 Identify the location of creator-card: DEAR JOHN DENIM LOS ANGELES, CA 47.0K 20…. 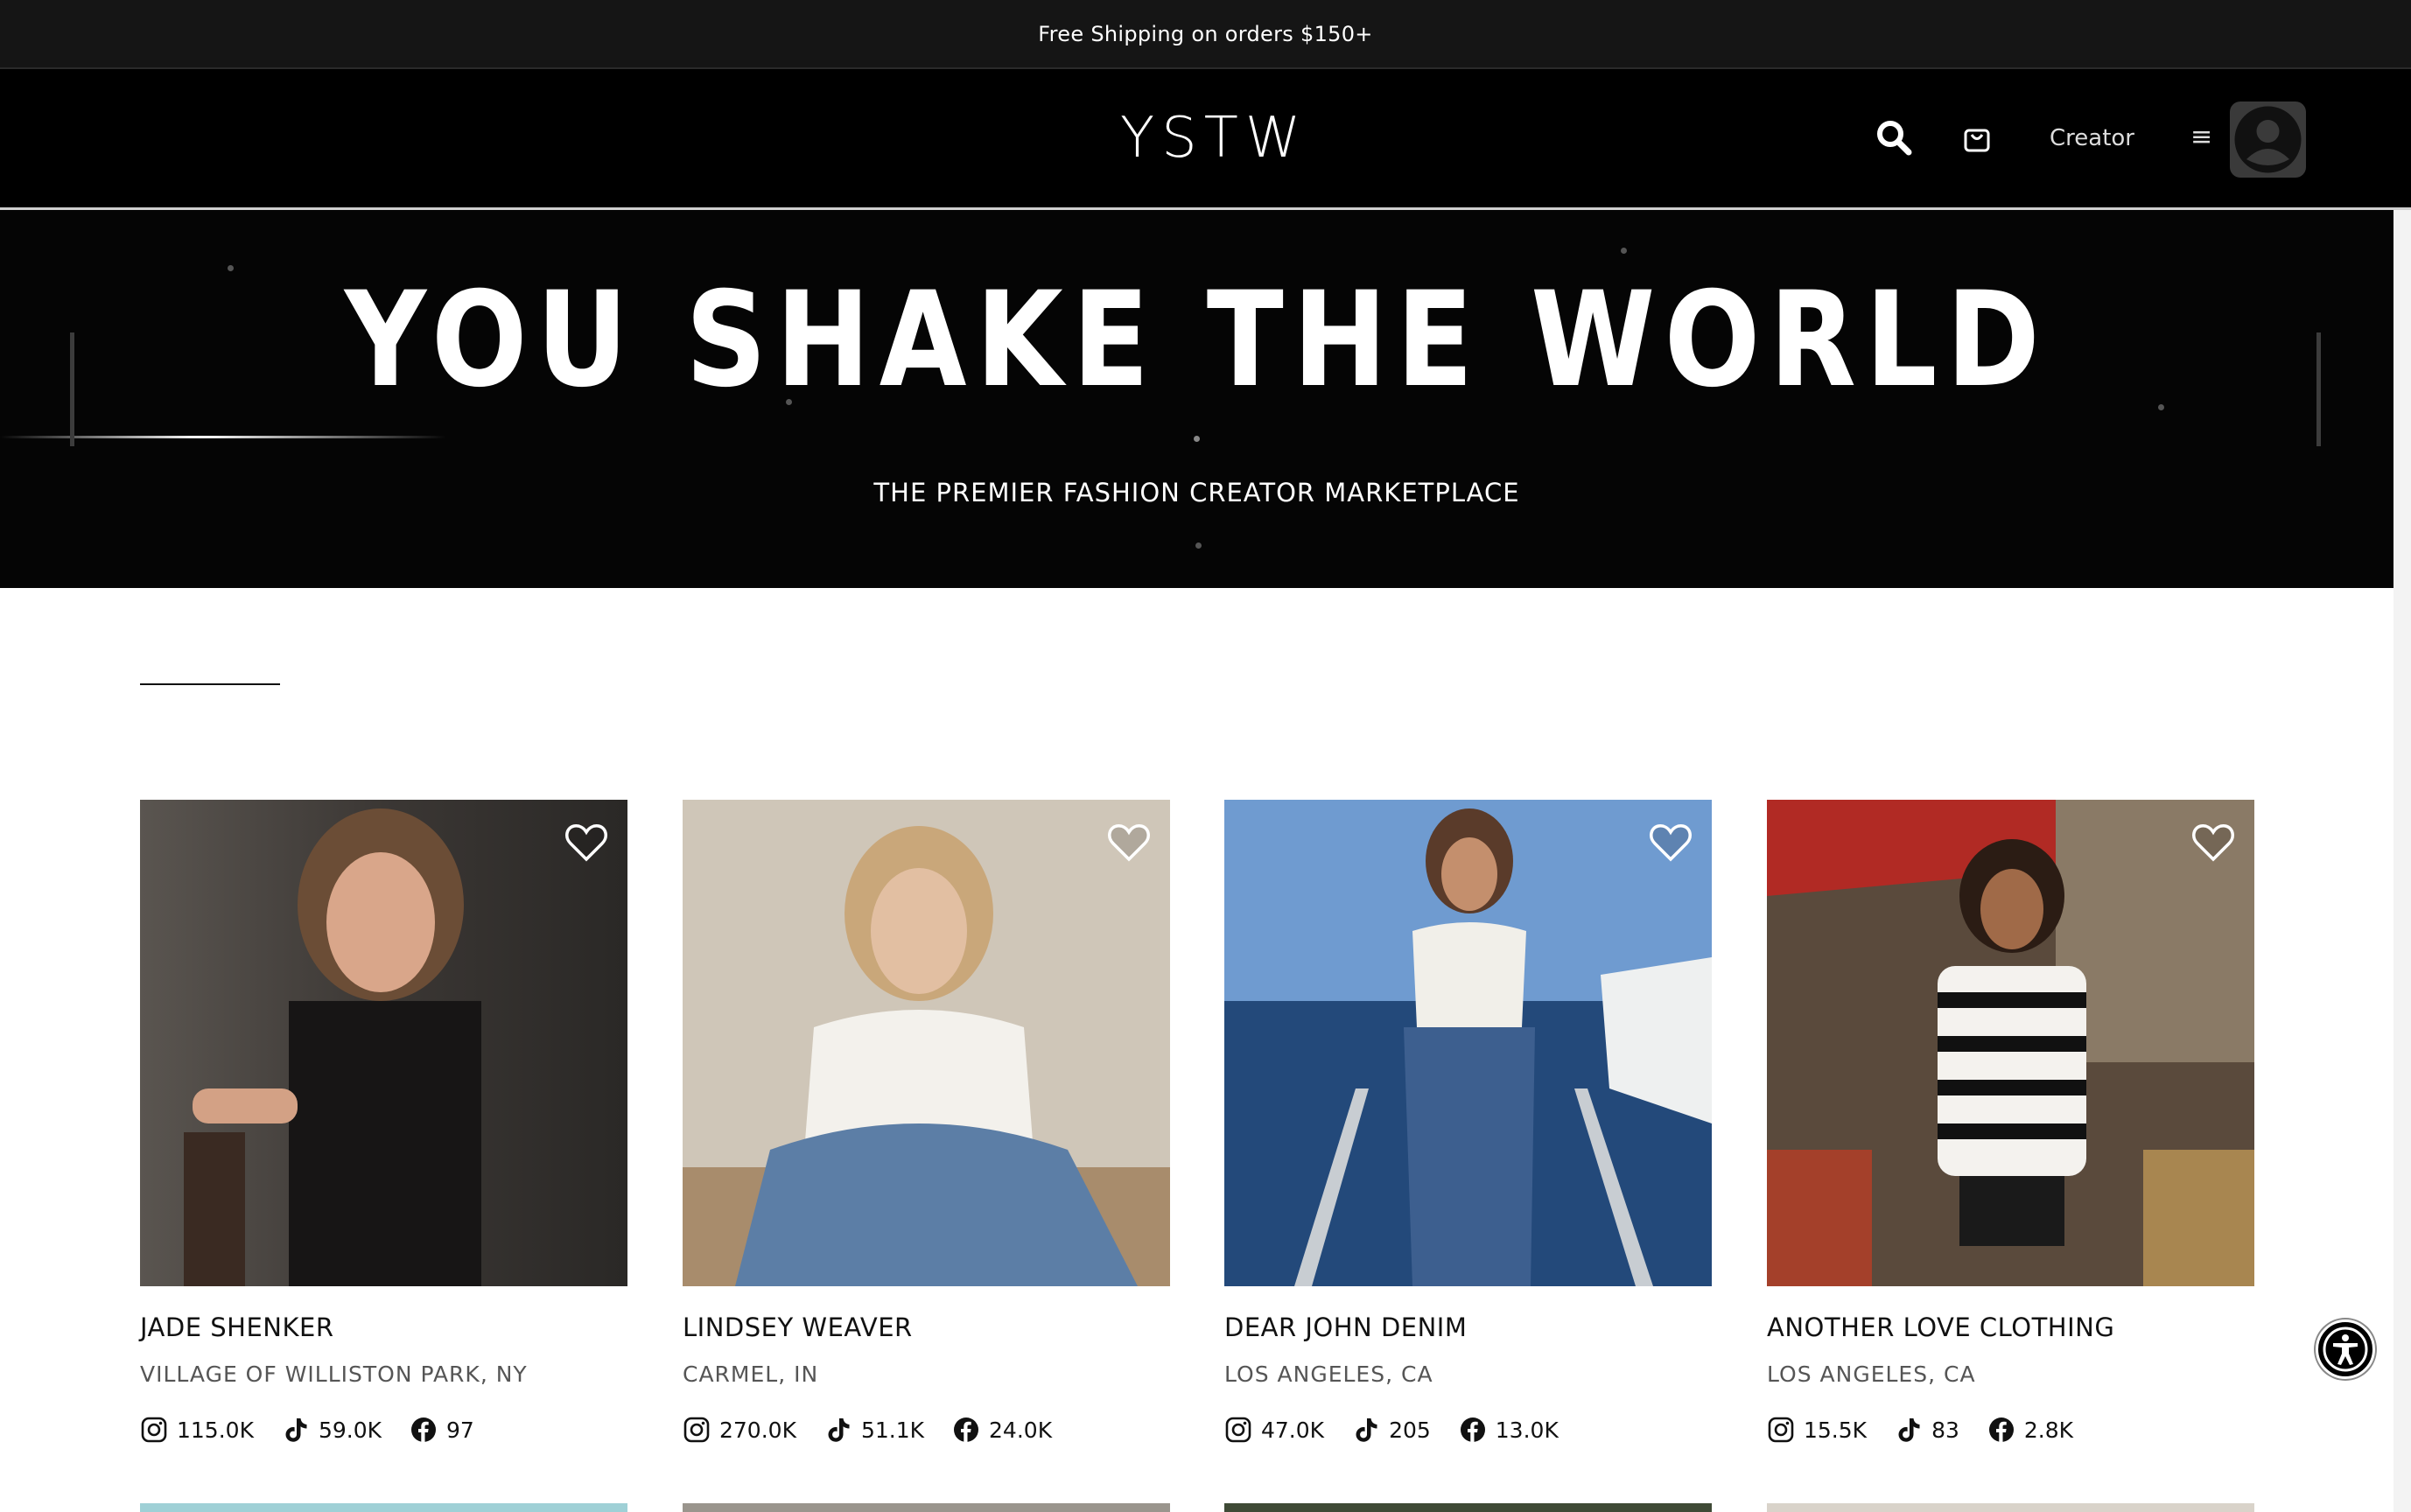
(1468, 1121).